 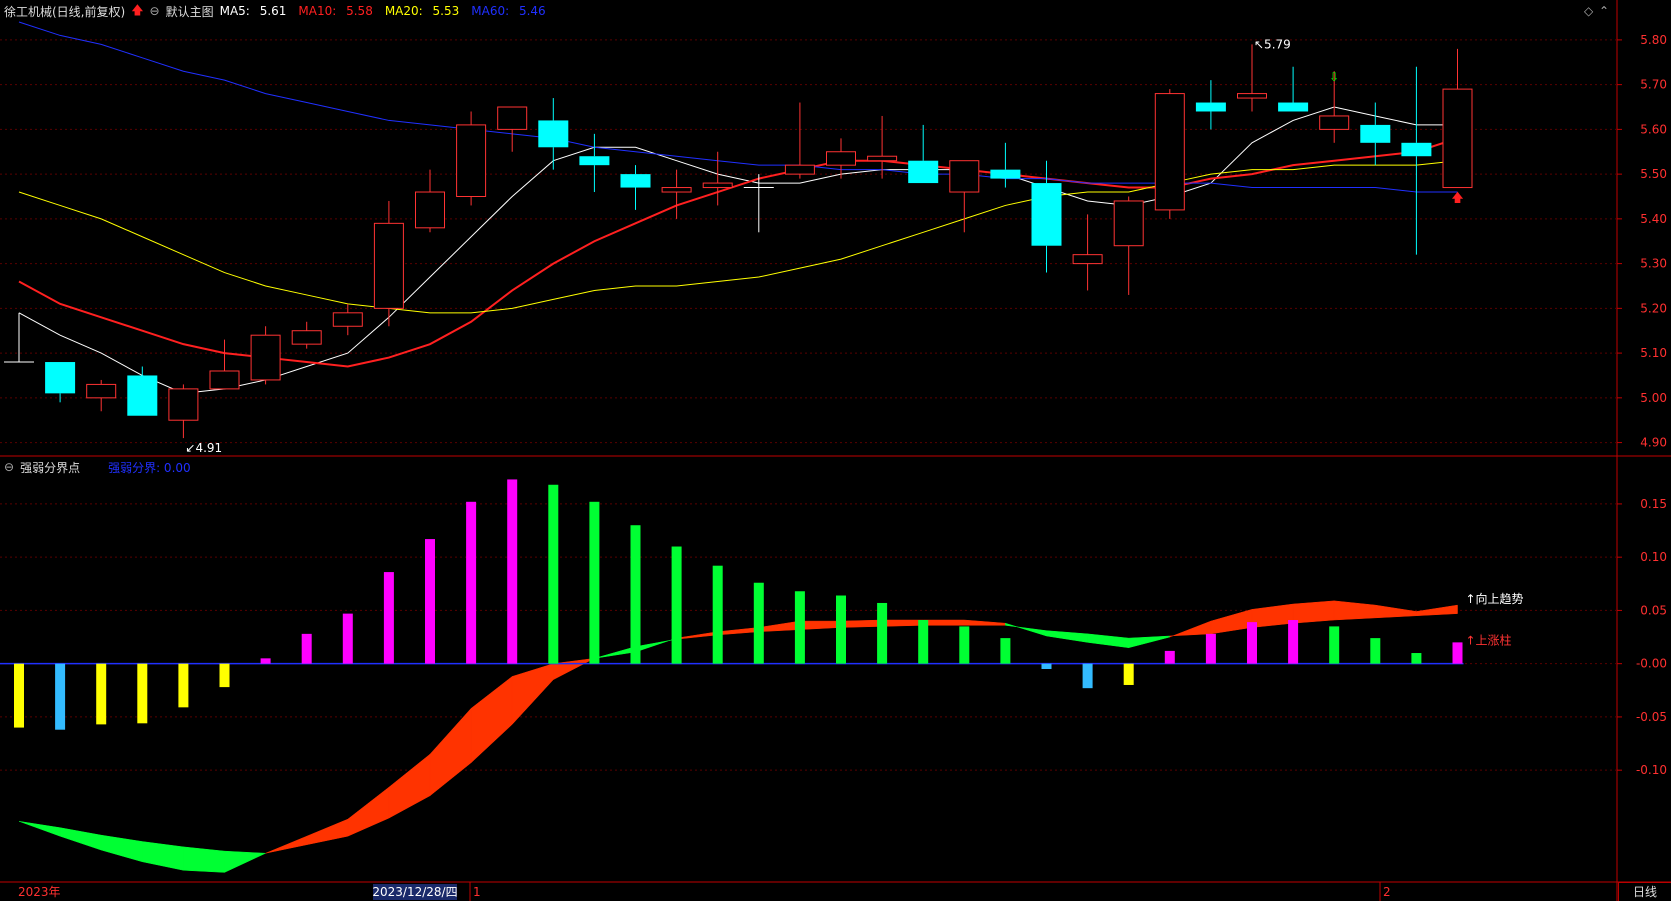 What do you see at coordinates (1653, 443) in the screenshot?
I see `y-tick-label: 4.90` at bounding box center [1653, 443].